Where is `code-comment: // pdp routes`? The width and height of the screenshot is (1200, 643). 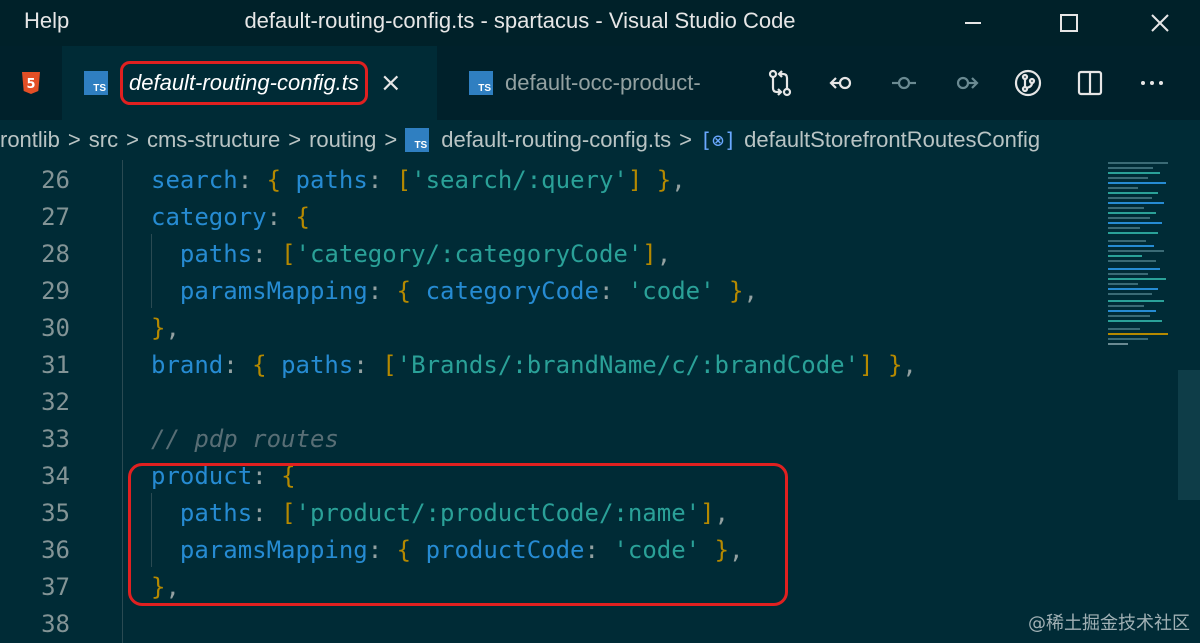 code-comment: // pdp routes is located at coordinates (245, 439).